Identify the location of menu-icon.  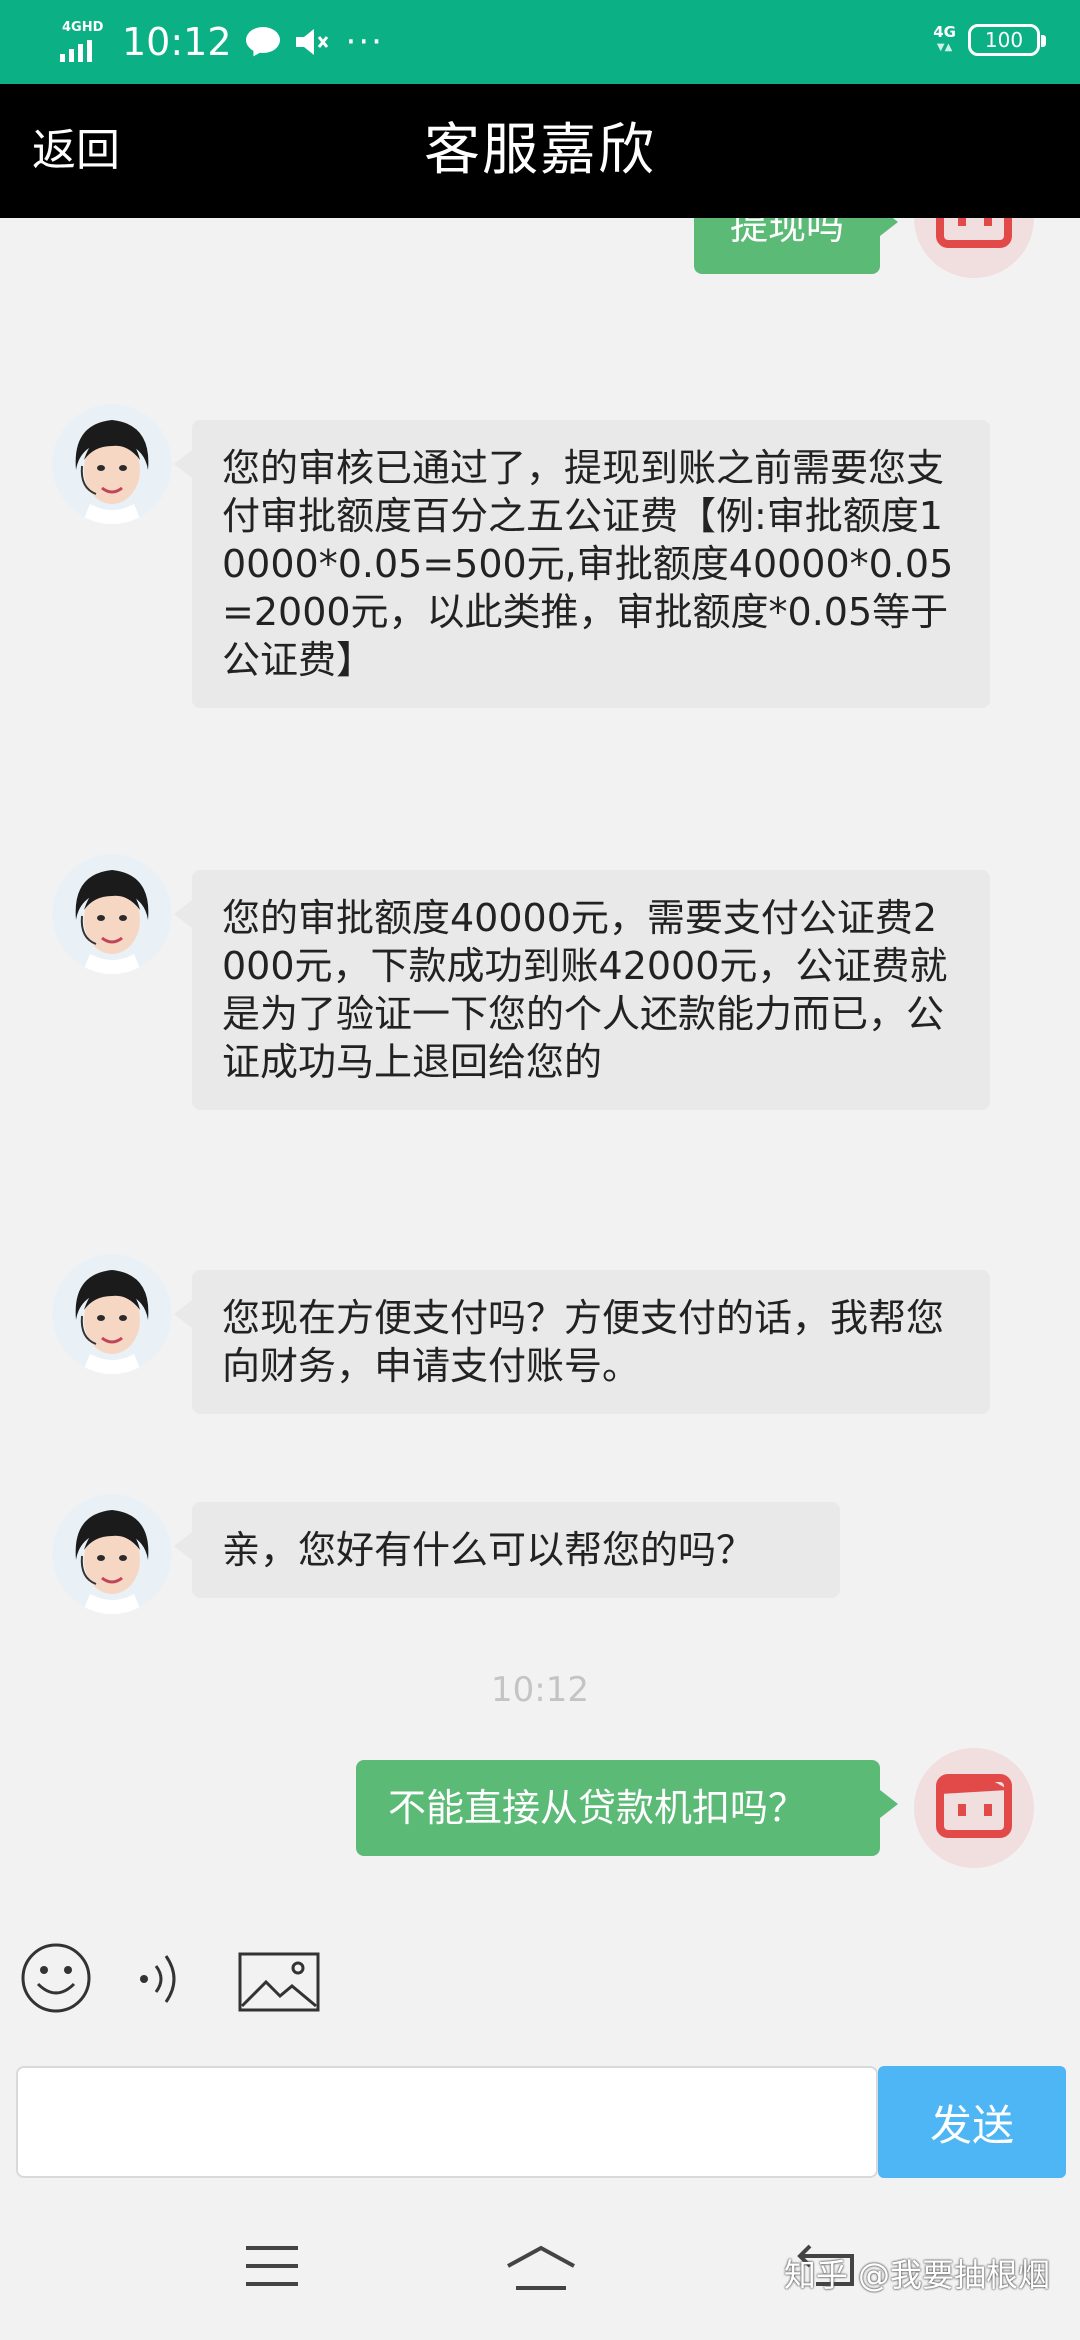
(272, 2266).